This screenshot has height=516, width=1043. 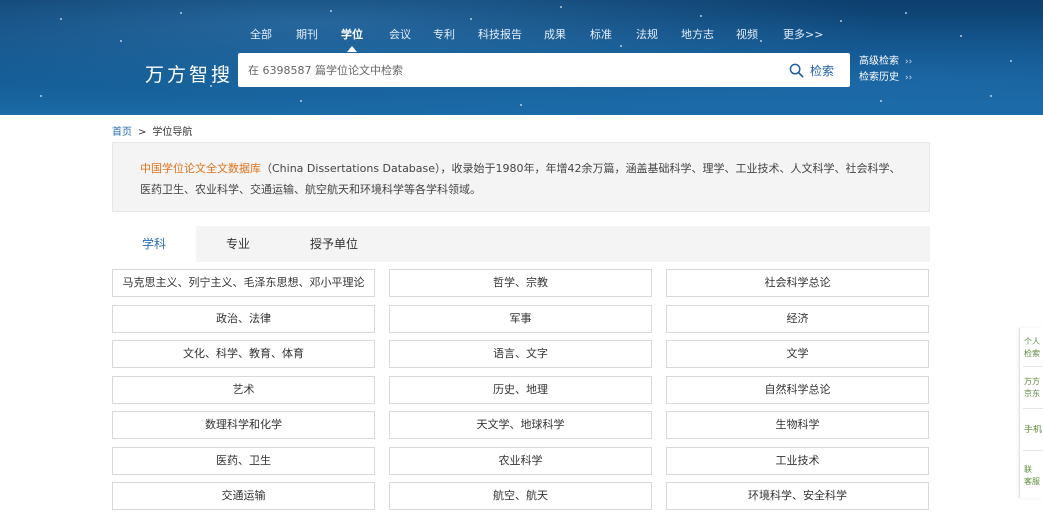 I want to click on search-history-label: 检索历史, so click(x=879, y=77).